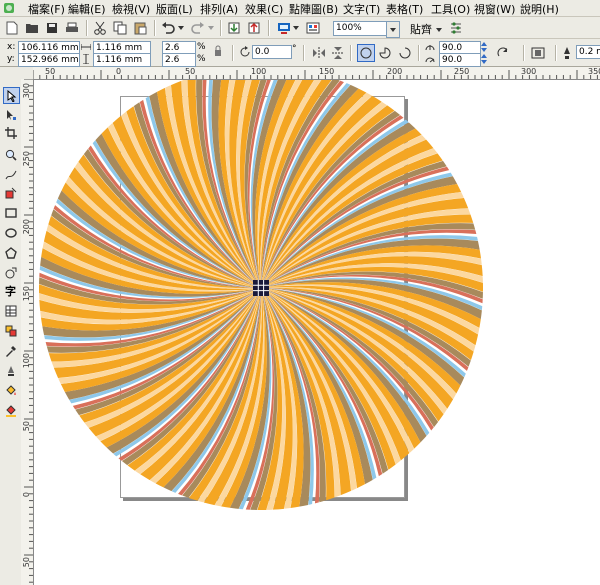  Describe the element at coordinates (211, 28) in the screenshot. I see `redo-dropdown-icon` at that location.